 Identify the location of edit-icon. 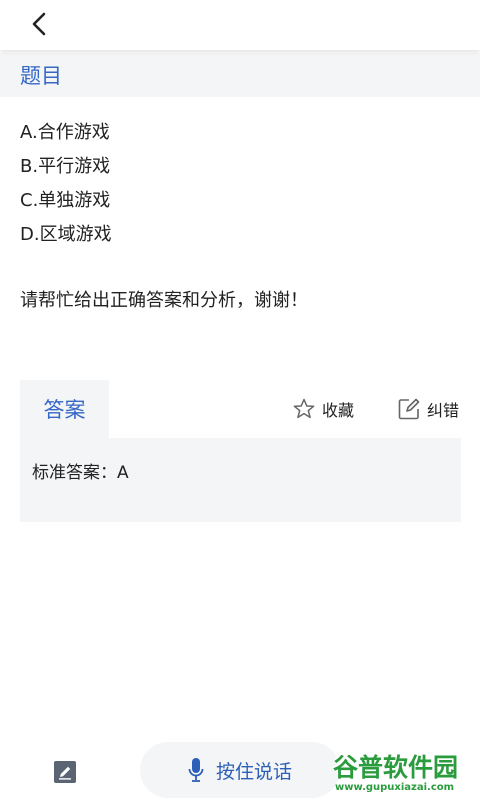
(65, 772).